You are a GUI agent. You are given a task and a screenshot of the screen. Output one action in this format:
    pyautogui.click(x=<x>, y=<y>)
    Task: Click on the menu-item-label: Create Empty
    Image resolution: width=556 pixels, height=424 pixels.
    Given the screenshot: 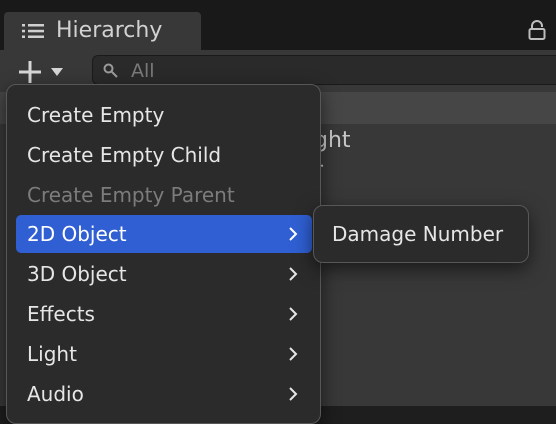 What is the action you would take?
    pyautogui.click(x=96, y=115)
    